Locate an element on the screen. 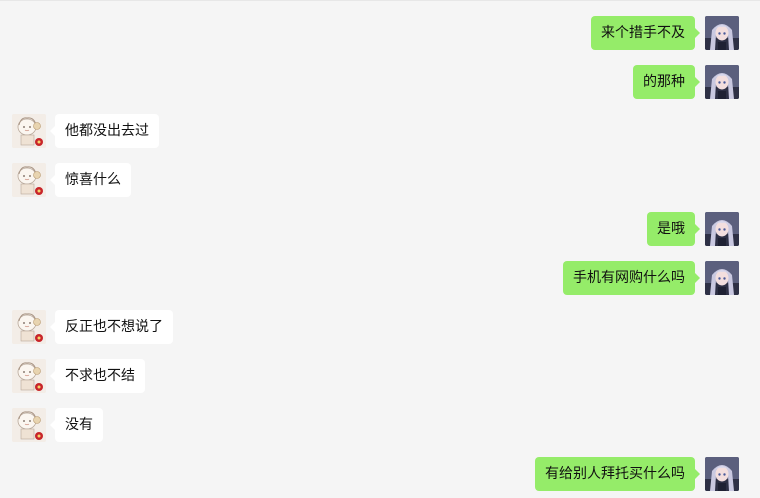  incoming-message-bubble: 反正也不想说了 is located at coordinates (111, 327).